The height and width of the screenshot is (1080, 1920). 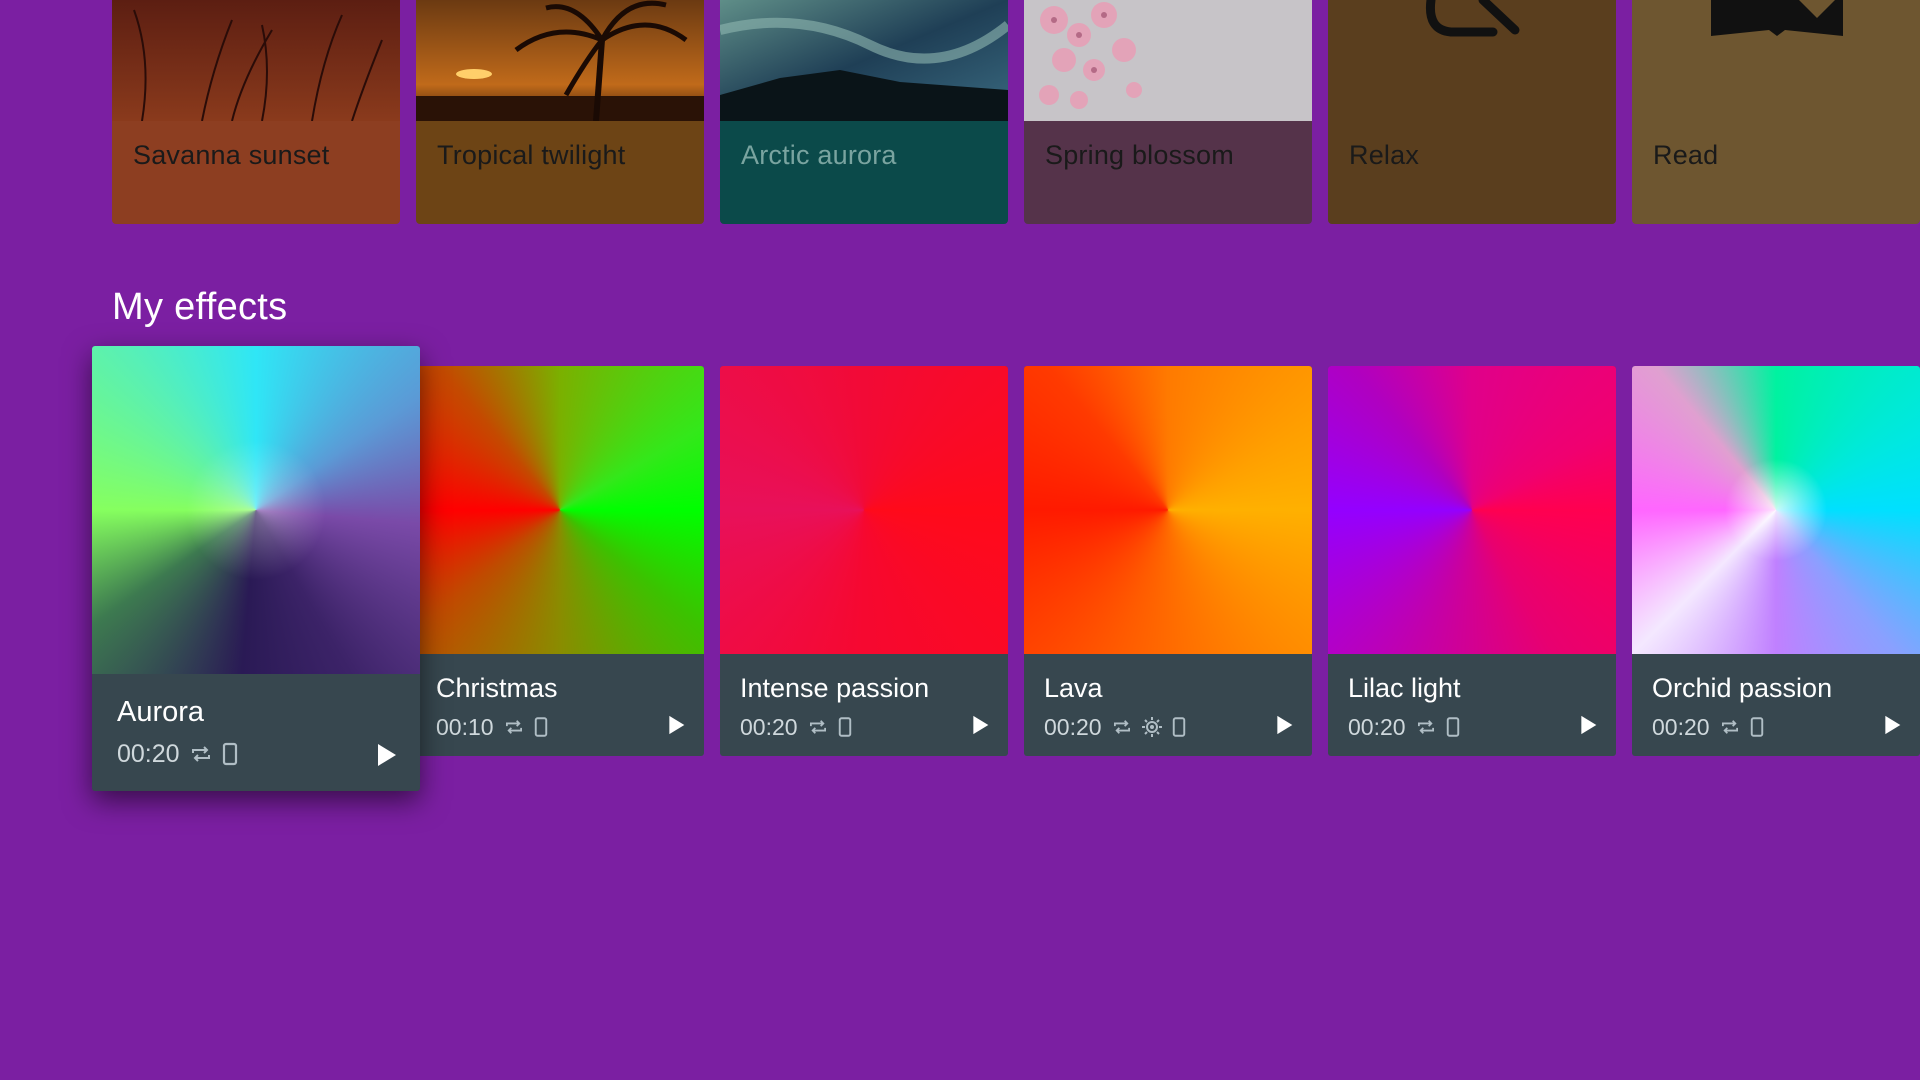 I want to click on effect-card-aurora: Aurora 00:20, so click(x=256, y=568).